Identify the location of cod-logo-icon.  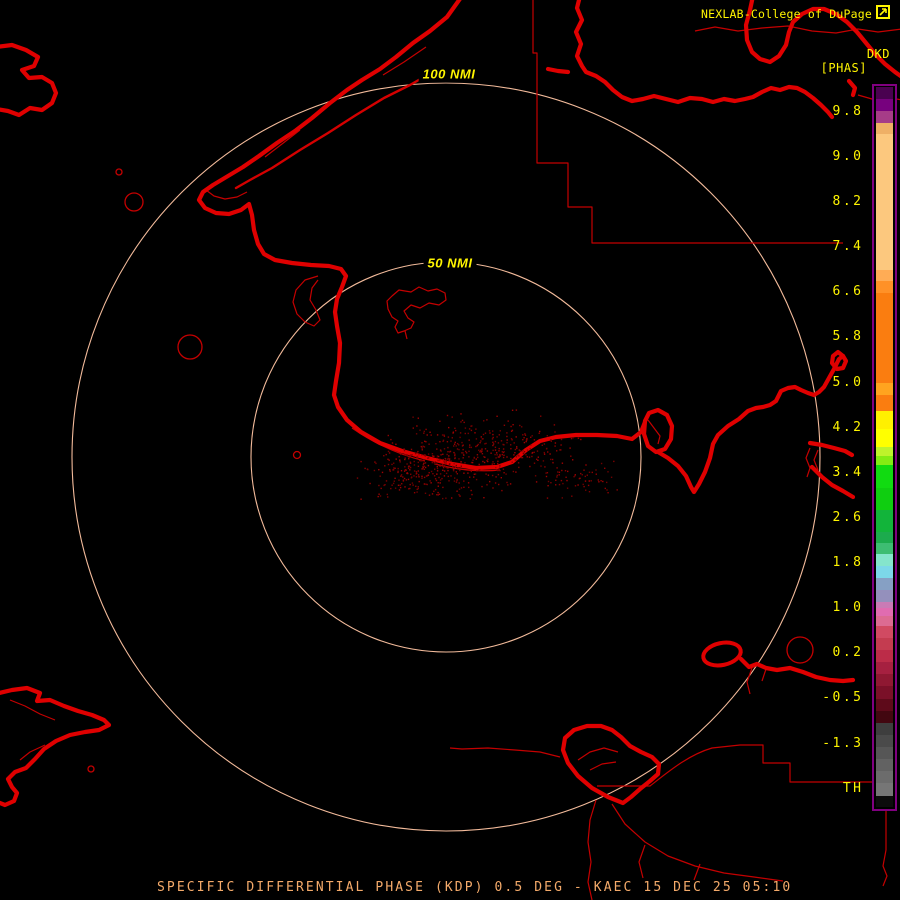
(883, 13).